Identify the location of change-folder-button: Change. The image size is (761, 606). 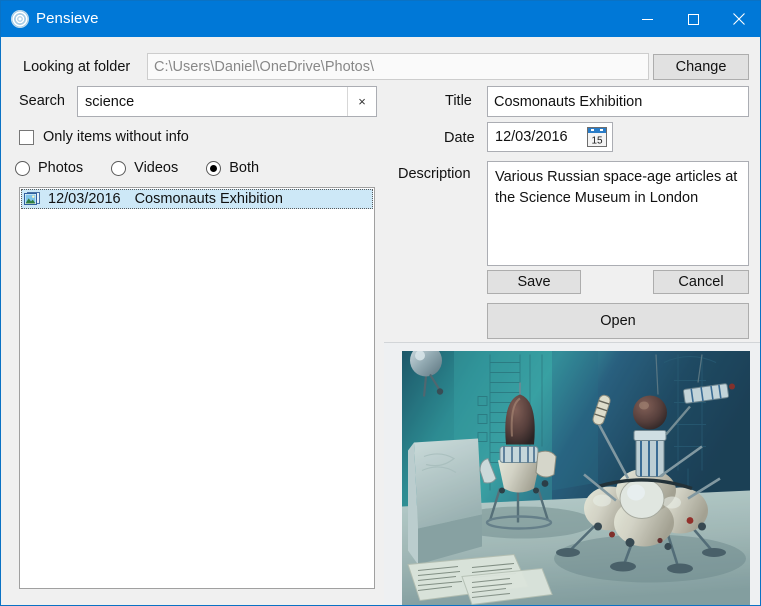
(701, 67).